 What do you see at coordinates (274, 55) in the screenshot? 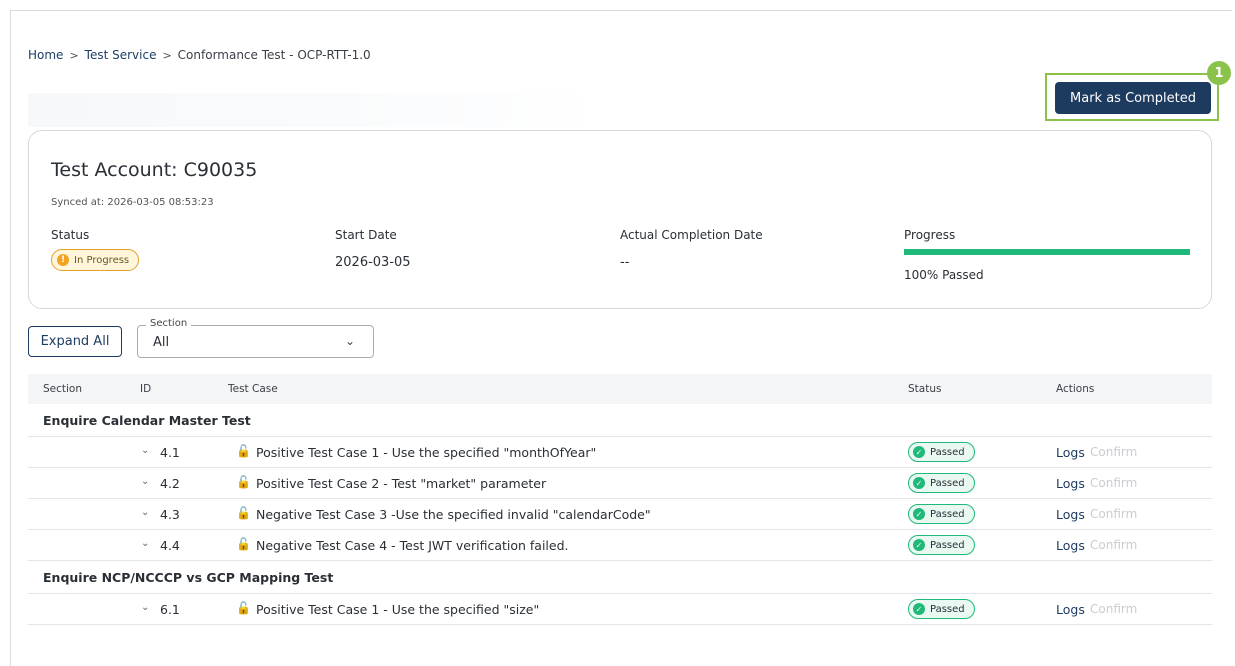
I see `breadcrumb-current: Conformance Test - OCP-RTT-1.0` at bounding box center [274, 55].